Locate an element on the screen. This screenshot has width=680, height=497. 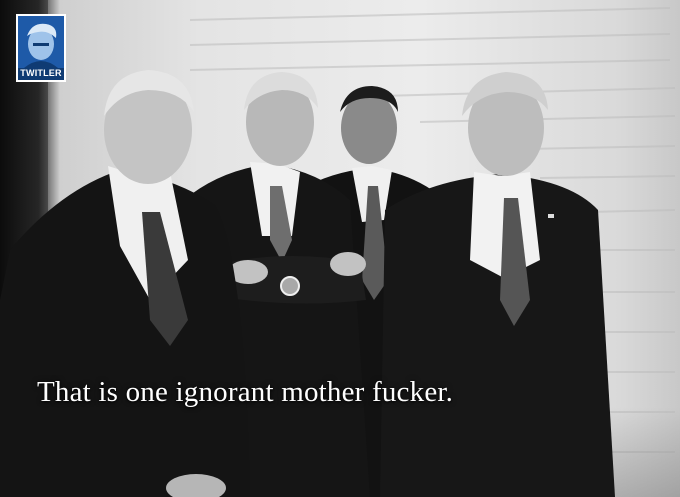
logo-label: TWITLER is located at coordinates (41, 73).